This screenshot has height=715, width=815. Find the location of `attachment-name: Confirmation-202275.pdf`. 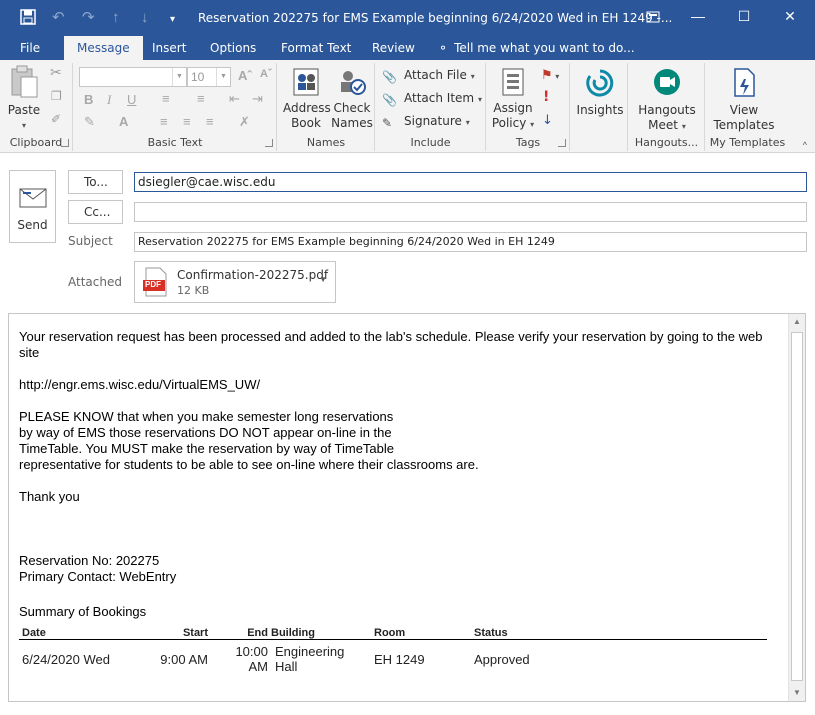

attachment-name: Confirmation-202275.pdf is located at coordinates (253, 275).